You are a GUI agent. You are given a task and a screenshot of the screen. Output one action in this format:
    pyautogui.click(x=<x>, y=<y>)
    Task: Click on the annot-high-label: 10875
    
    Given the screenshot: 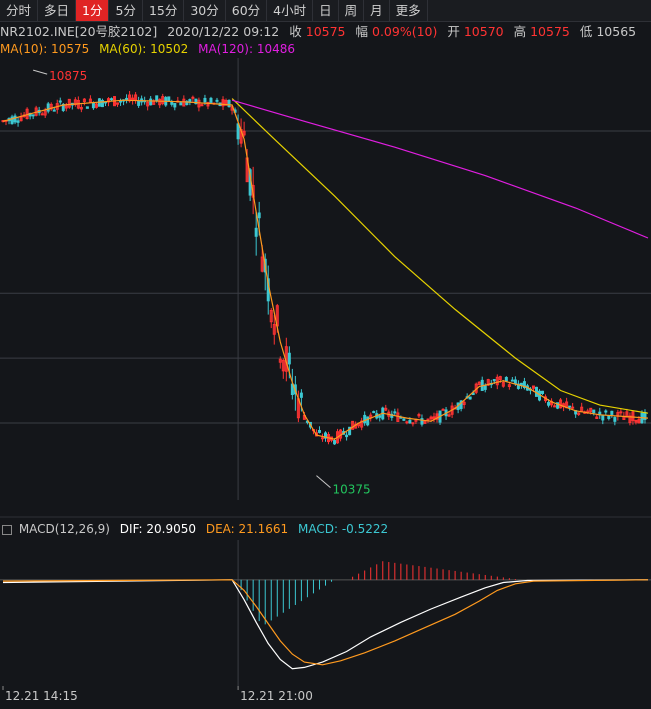 What is the action you would take?
    pyautogui.click(x=68, y=76)
    